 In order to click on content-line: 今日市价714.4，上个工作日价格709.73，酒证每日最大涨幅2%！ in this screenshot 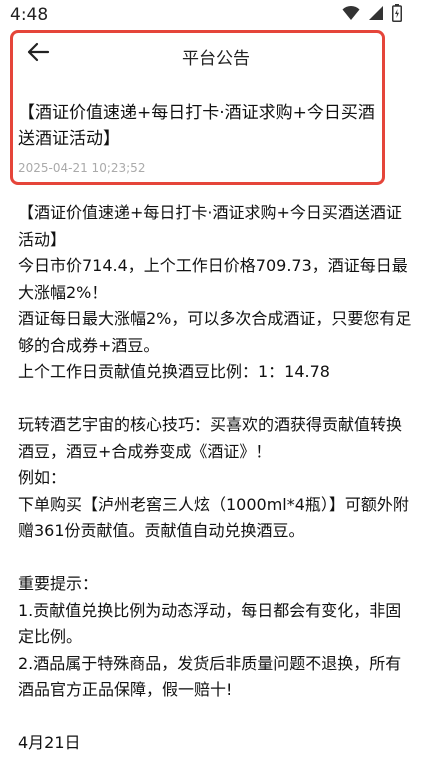, I will do `click(213, 279)`.